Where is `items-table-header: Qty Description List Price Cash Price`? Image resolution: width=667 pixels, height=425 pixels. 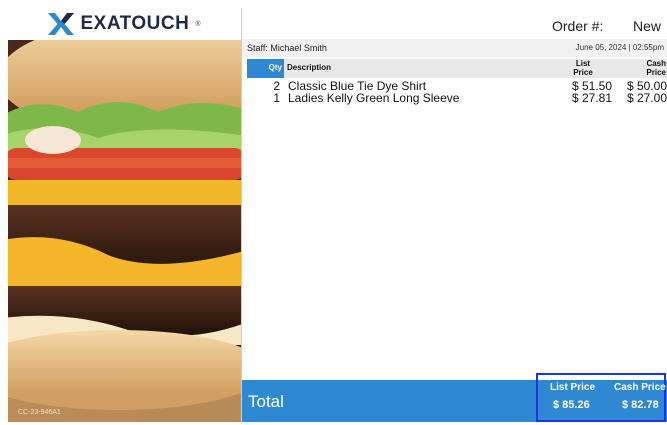
items-table-header: Qty Description List Price Cash Price is located at coordinates (454, 68).